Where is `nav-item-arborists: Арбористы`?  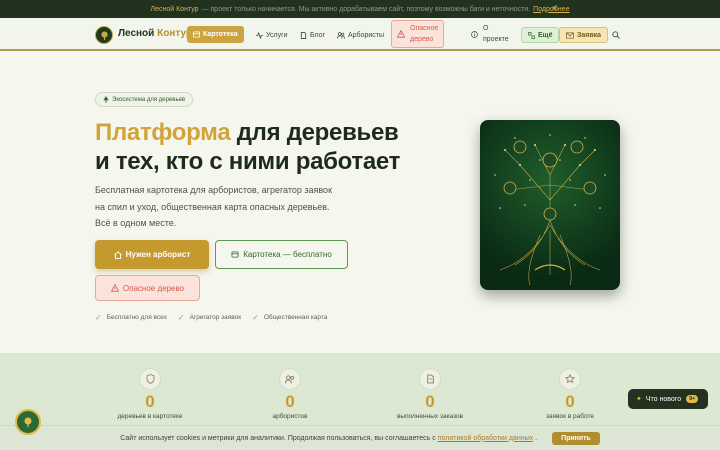 nav-item-arborists: Арбористы is located at coordinates (360, 35).